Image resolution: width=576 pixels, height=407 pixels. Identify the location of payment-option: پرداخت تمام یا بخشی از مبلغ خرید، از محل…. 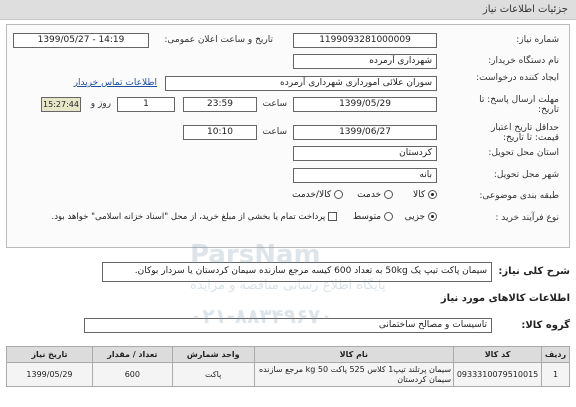
(194, 217).